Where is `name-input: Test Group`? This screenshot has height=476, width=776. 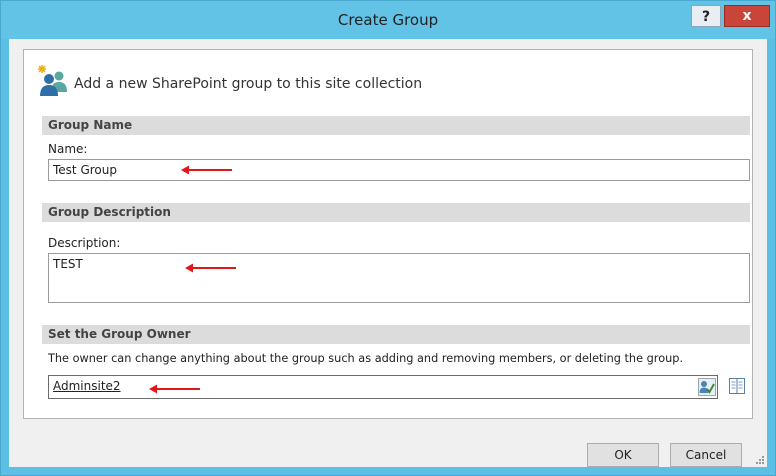
name-input: Test Group is located at coordinates (399, 170).